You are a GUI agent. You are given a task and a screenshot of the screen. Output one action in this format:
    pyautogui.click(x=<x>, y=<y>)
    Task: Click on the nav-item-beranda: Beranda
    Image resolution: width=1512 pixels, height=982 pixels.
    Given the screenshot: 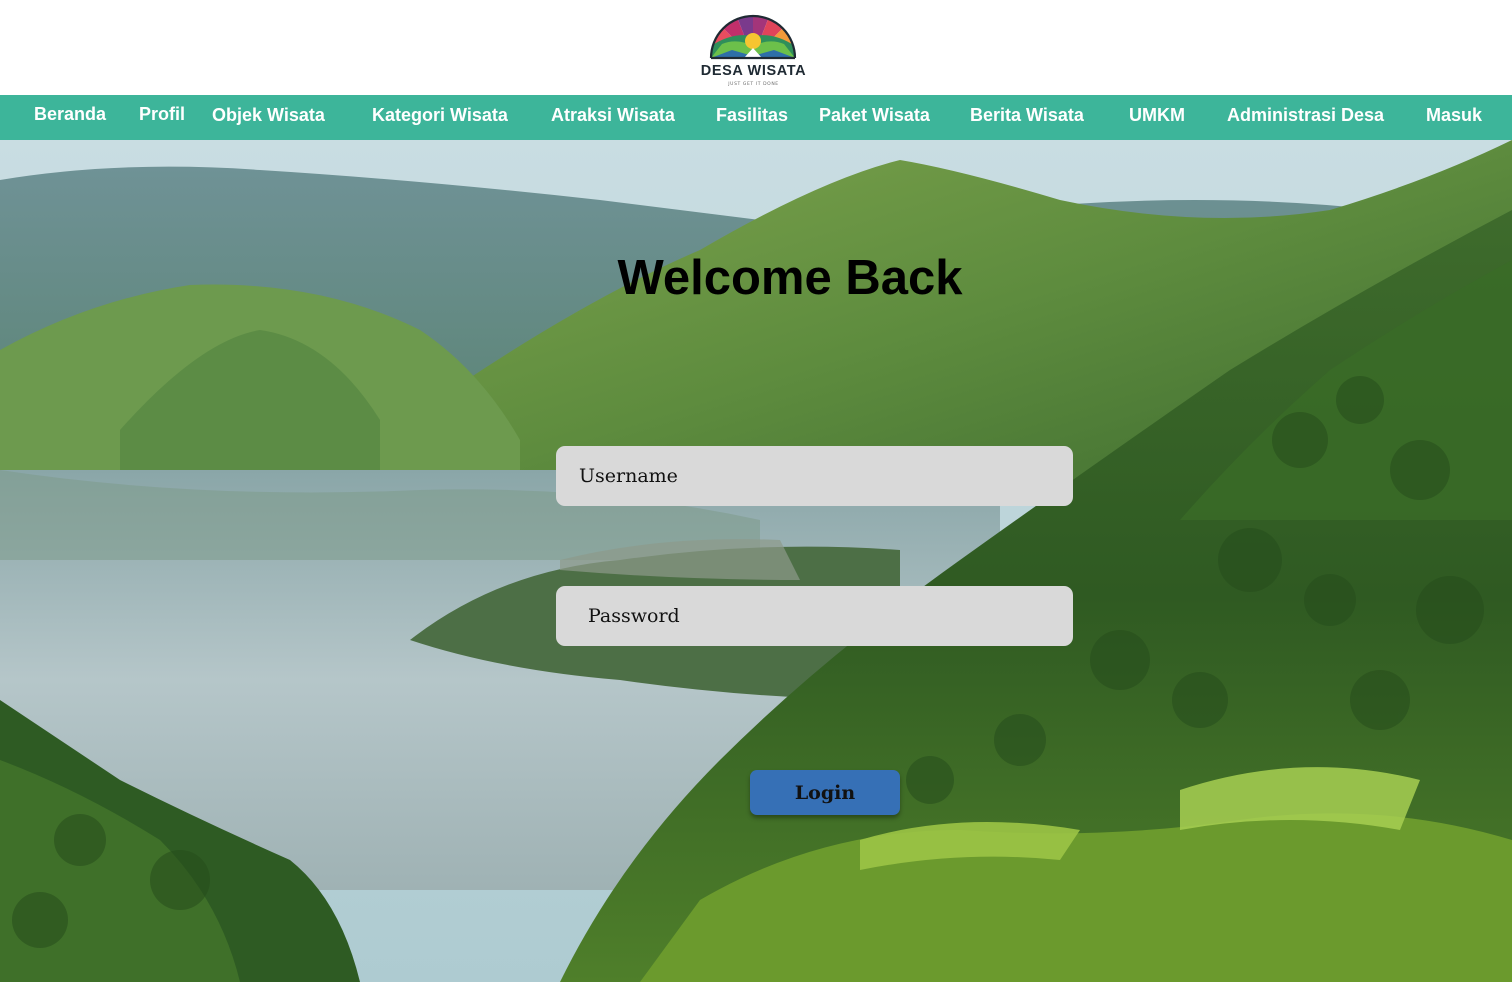 What is the action you would take?
    pyautogui.click(x=70, y=117)
    